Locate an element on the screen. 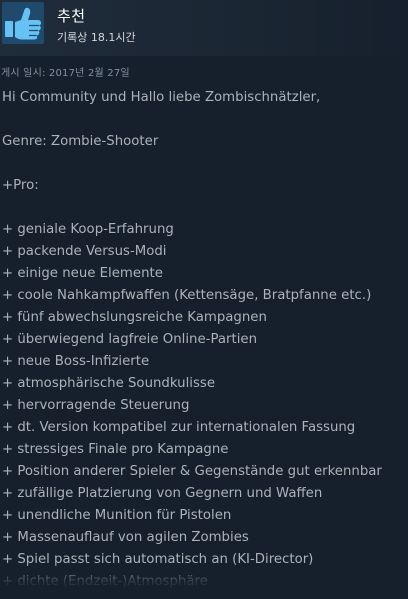  posted-date: 게시 일시: 2017년 2월 27일 is located at coordinates (65, 73).